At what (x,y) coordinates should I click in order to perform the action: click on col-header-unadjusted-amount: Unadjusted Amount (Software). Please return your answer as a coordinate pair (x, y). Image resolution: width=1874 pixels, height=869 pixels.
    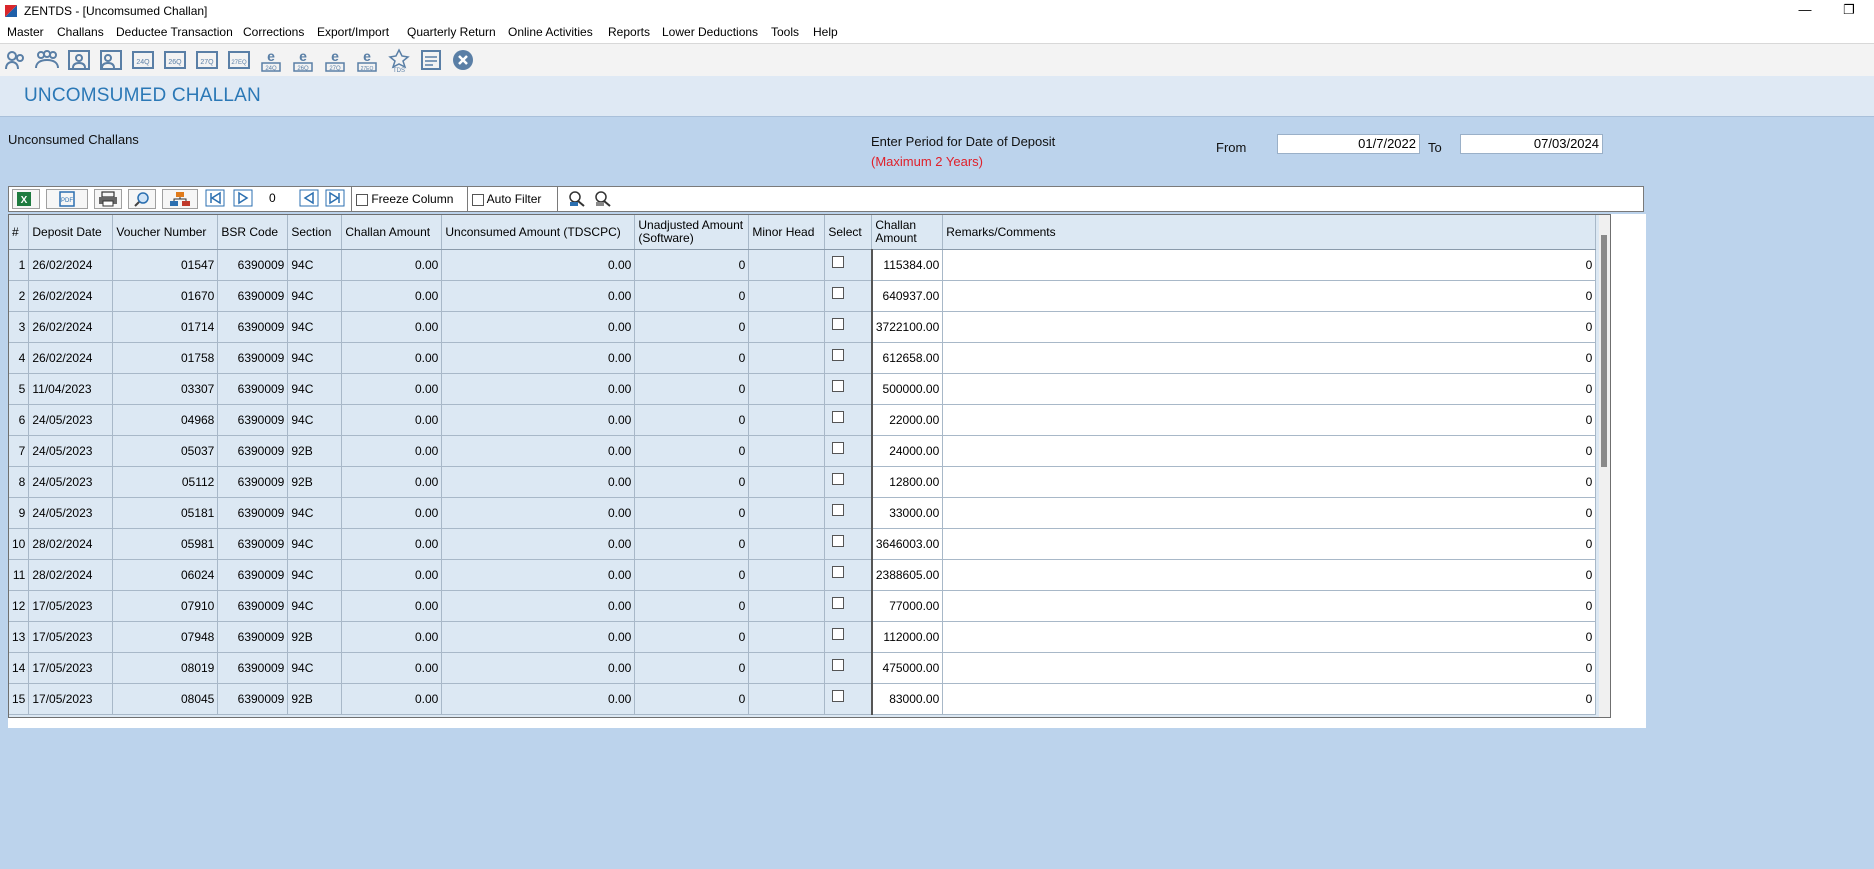
    Looking at the image, I should click on (692, 232).